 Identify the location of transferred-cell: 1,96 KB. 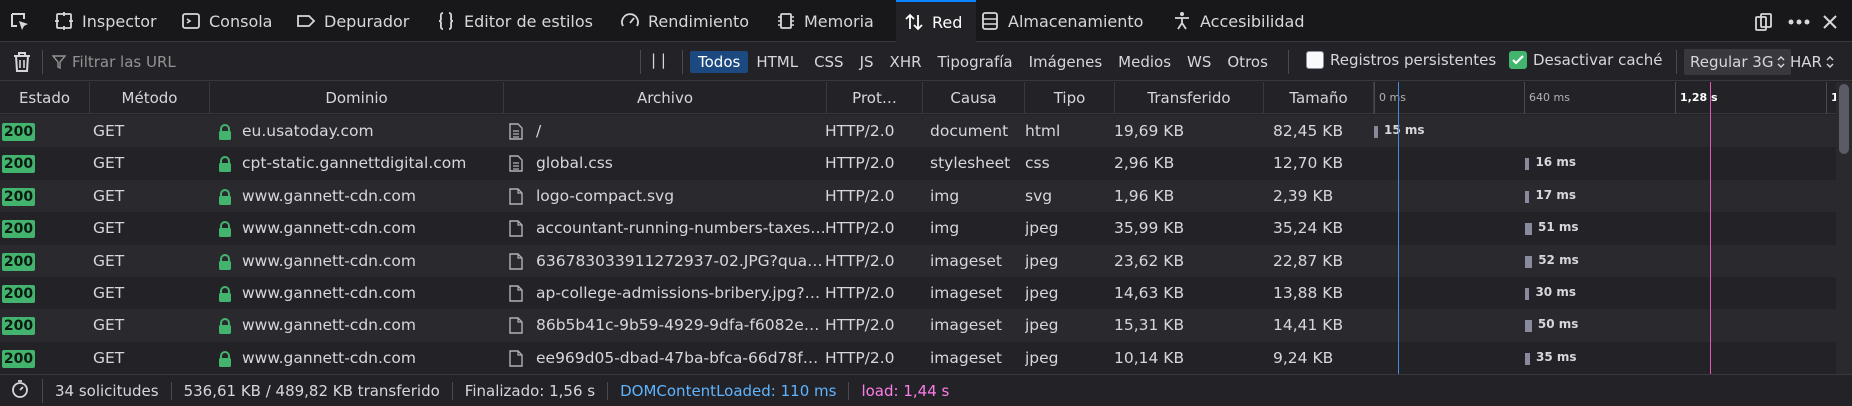
(1144, 195).